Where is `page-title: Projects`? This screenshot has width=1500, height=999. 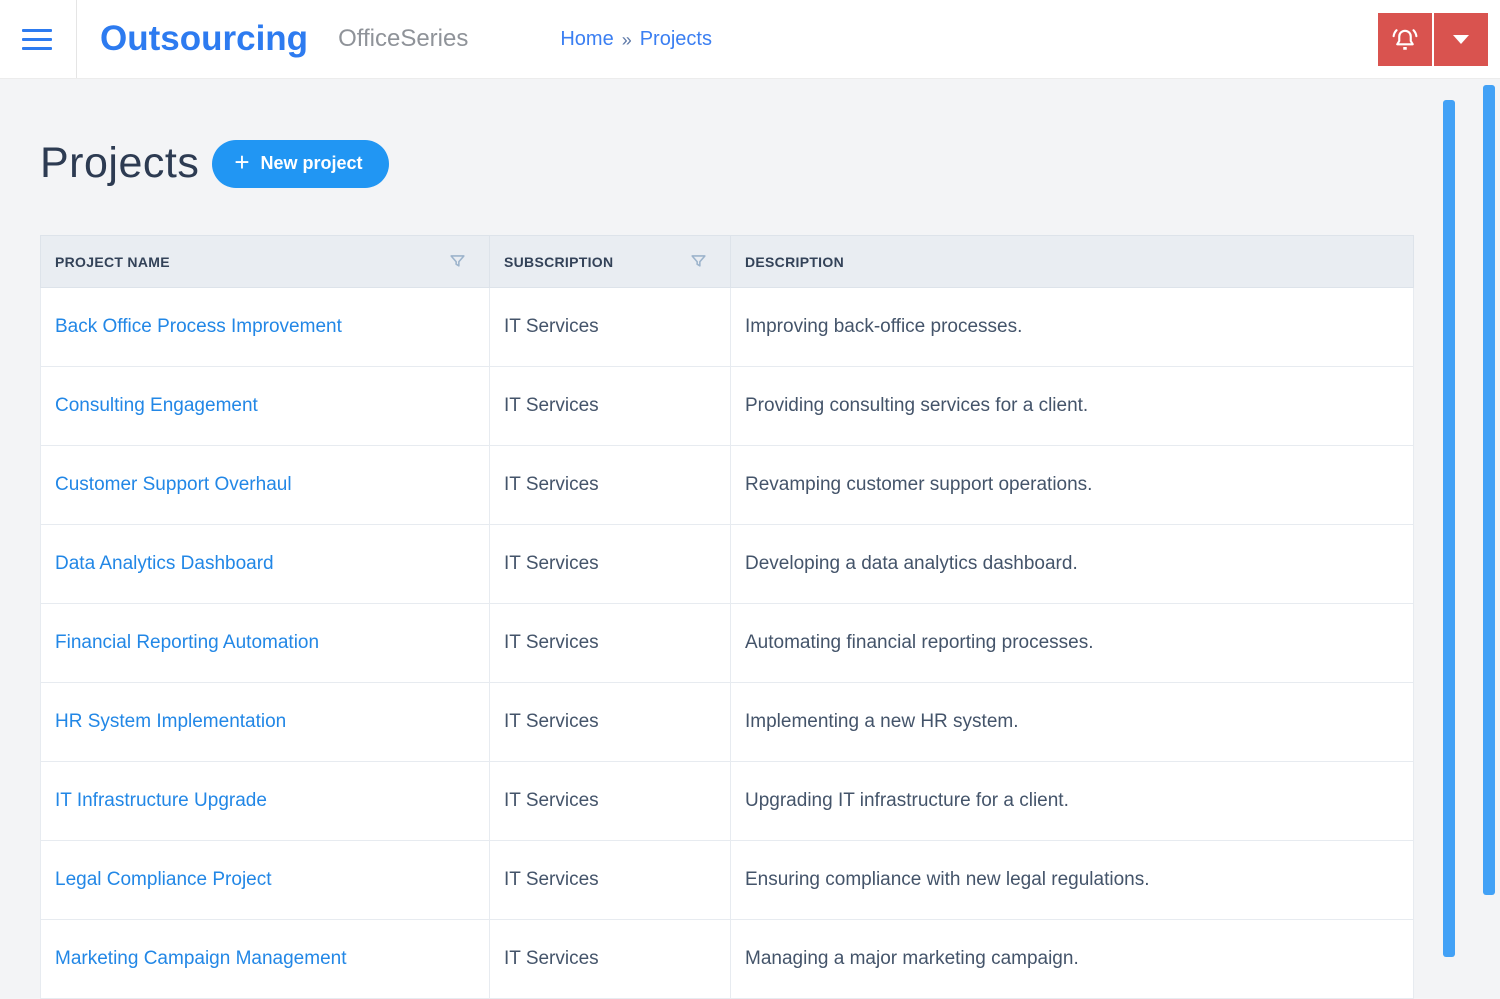
page-title: Projects is located at coordinates (120, 163).